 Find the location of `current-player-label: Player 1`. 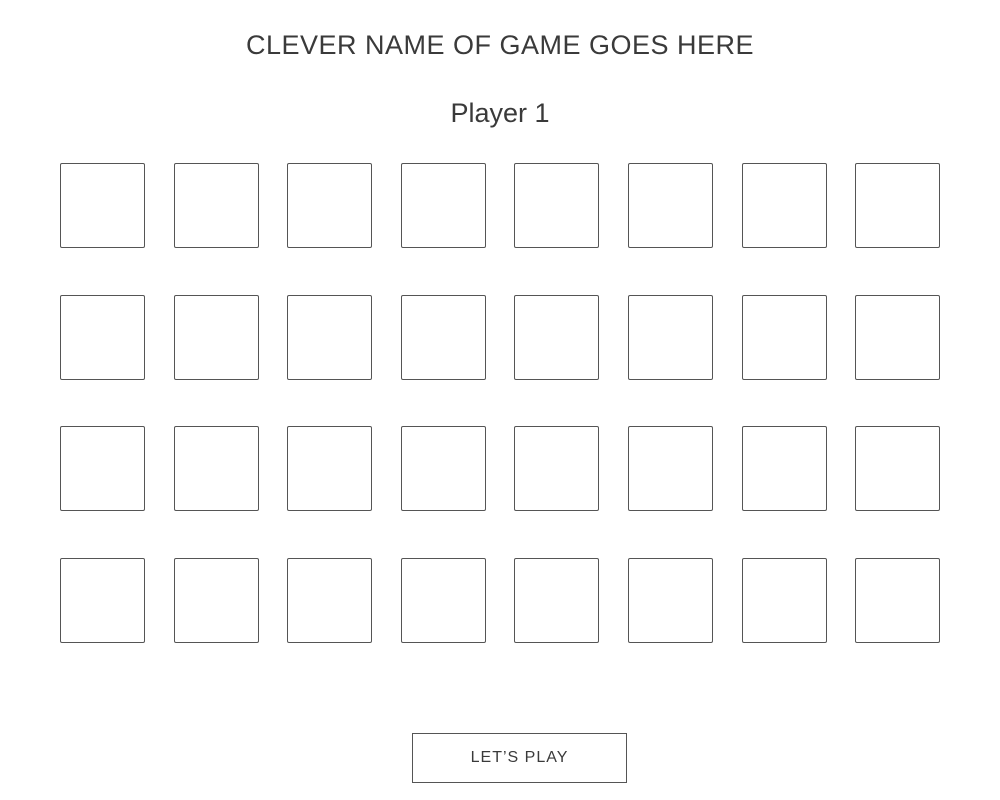

current-player-label: Player 1 is located at coordinates (500, 113).